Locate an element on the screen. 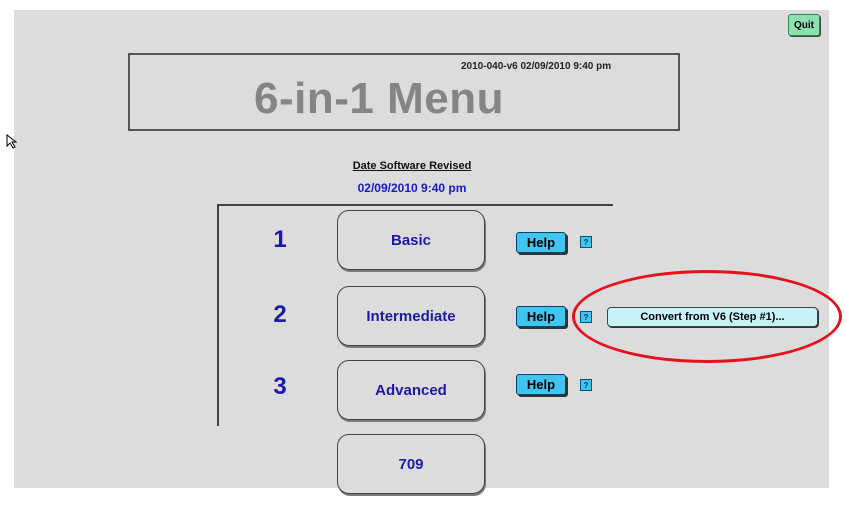 This screenshot has width=844, height=516. quit-button: Quit is located at coordinates (804, 25).